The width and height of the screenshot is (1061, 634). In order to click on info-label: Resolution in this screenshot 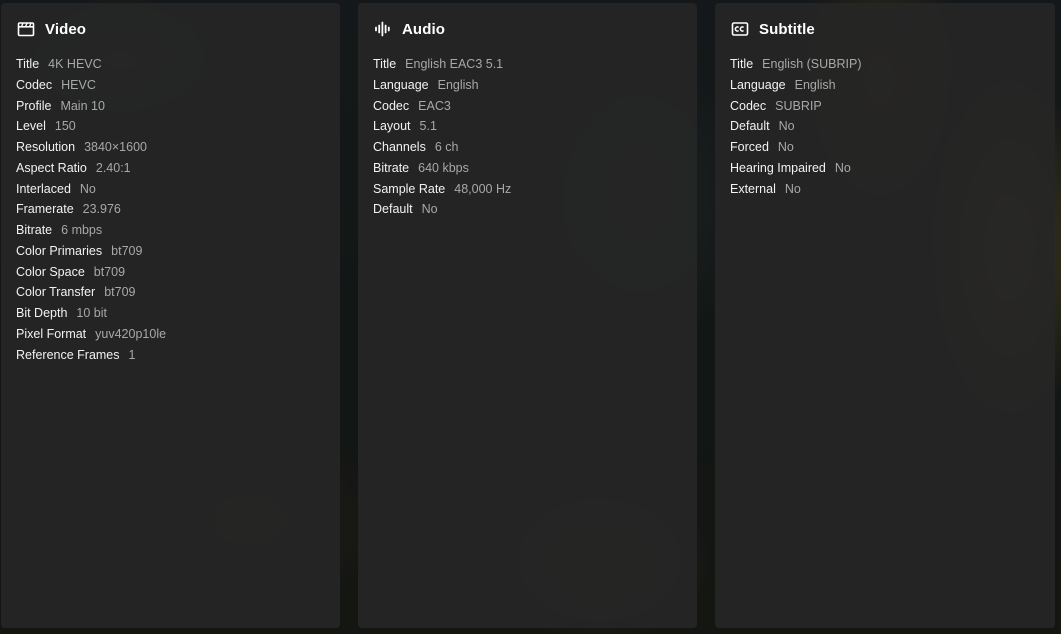, I will do `click(46, 147)`.